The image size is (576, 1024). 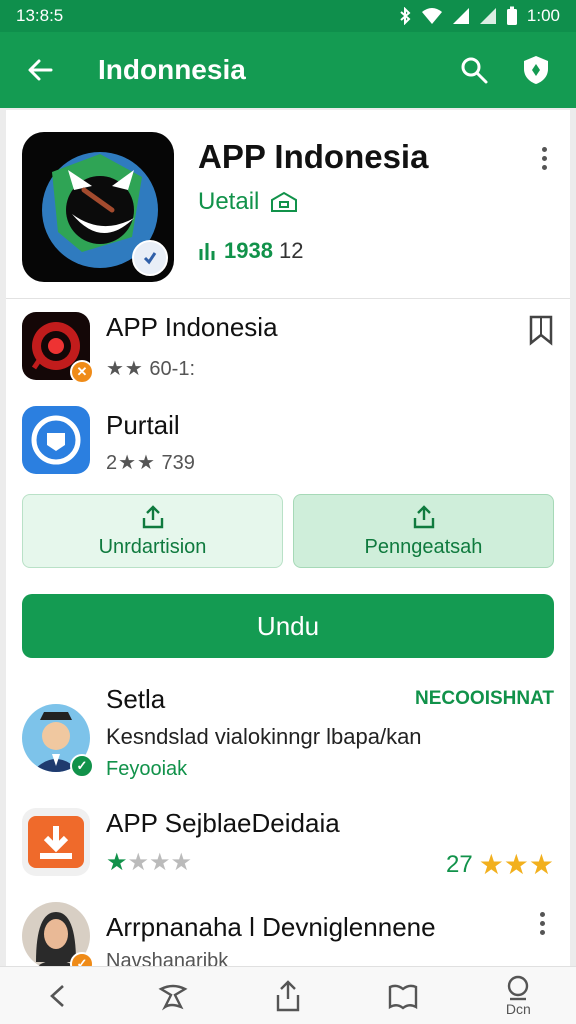 I want to click on app-row-title: APP Indonesia, so click(x=192, y=327).